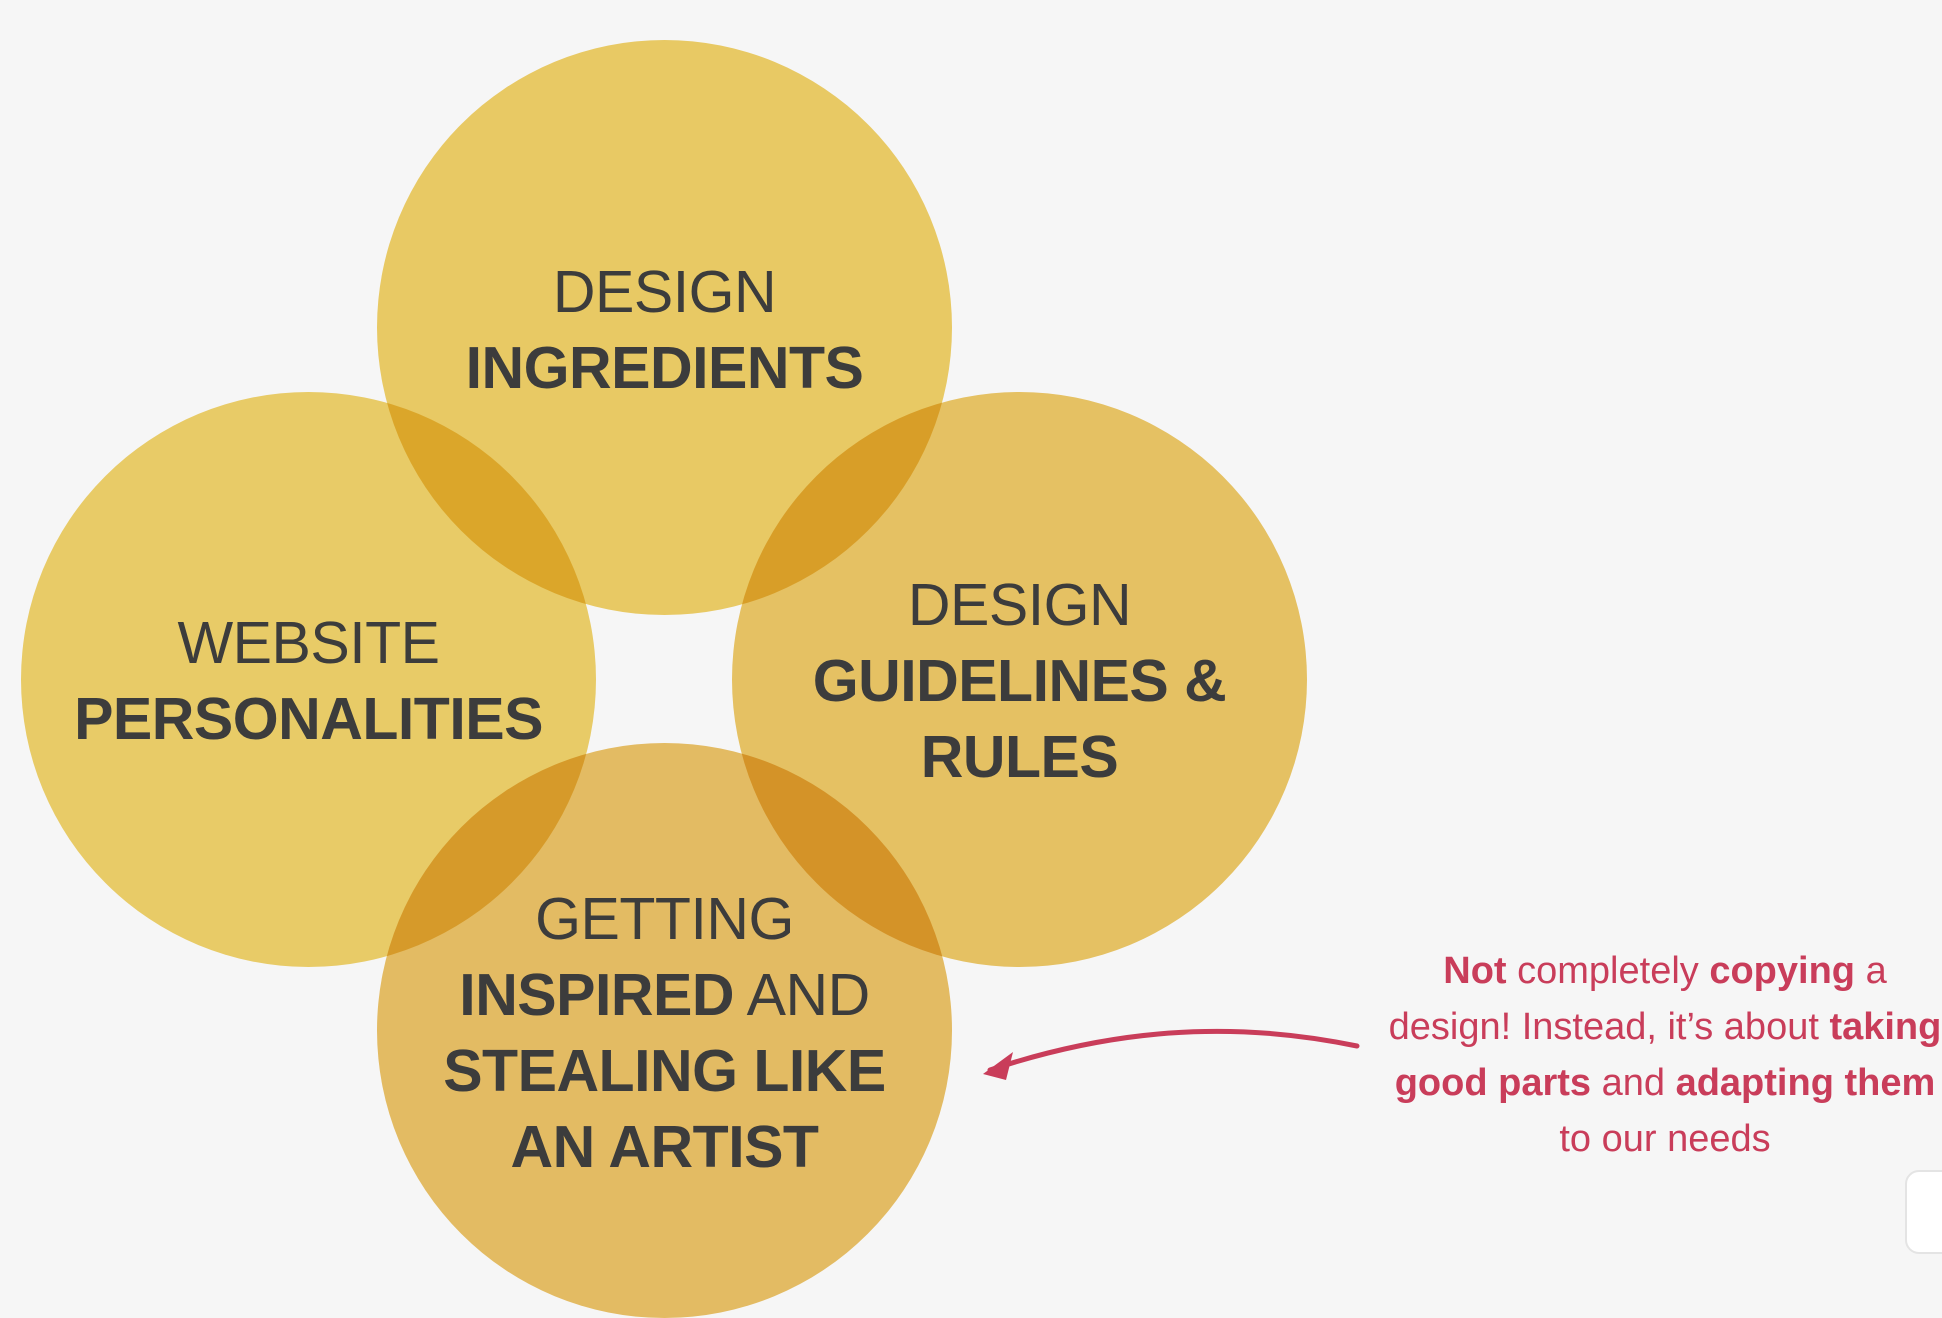 The height and width of the screenshot is (1318, 1942). What do you see at coordinates (1782, 971) in the screenshot?
I see `annotation-strong: copying` at bounding box center [1782, 971].